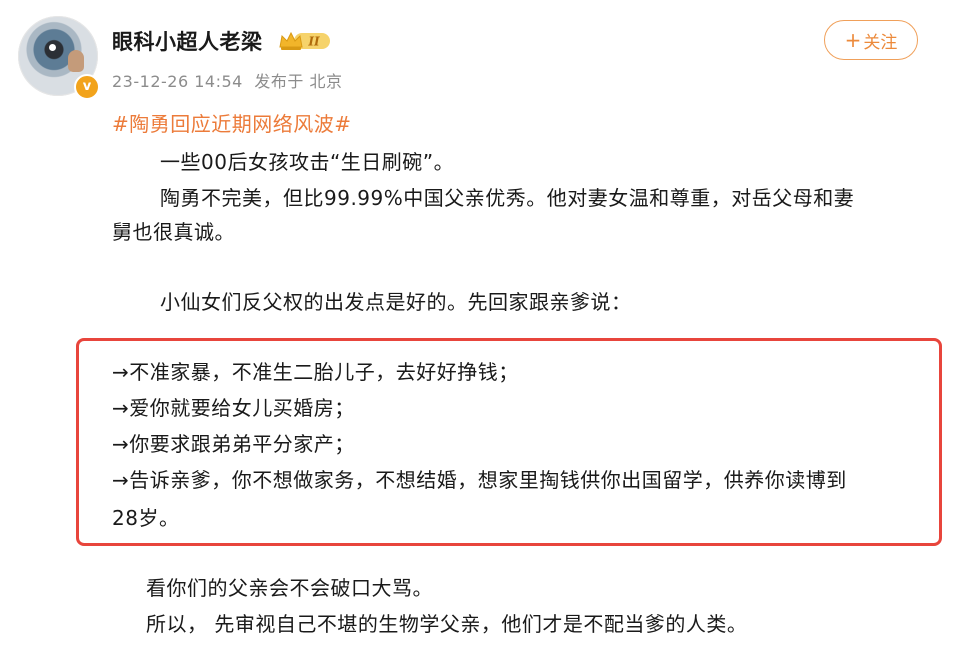 This screenshot has width=960, height=645. What do you see at coordinates (187, 41) in the screenshot?
I see `author-name: 眼科小超人老梁` at bounding box center [187, 41].